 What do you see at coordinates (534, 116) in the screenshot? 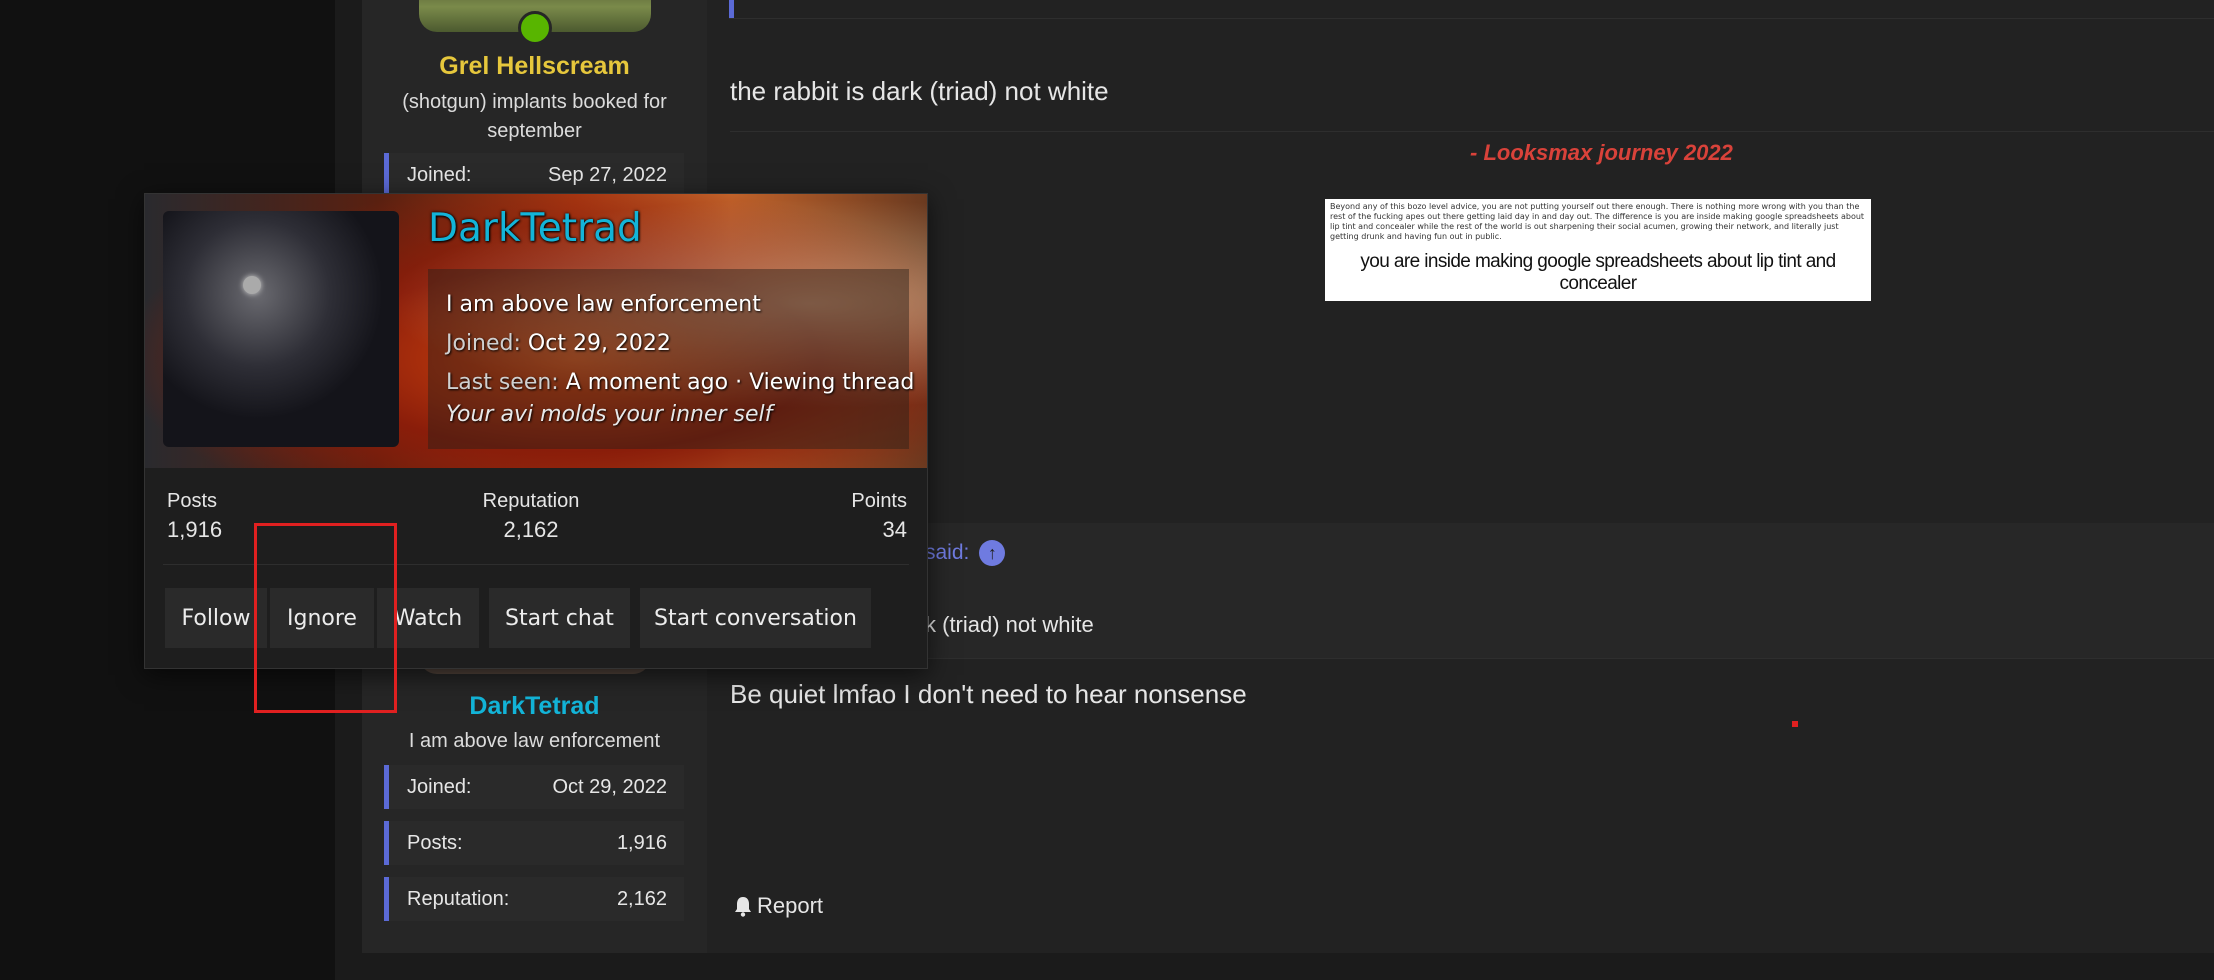
I see `user-title: (shotgun) implants booked for september` at bounding box center [534, 116].